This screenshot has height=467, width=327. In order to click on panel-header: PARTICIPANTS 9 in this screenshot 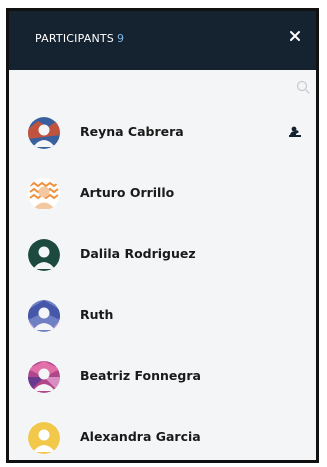, I will do `click(162, 40)`.